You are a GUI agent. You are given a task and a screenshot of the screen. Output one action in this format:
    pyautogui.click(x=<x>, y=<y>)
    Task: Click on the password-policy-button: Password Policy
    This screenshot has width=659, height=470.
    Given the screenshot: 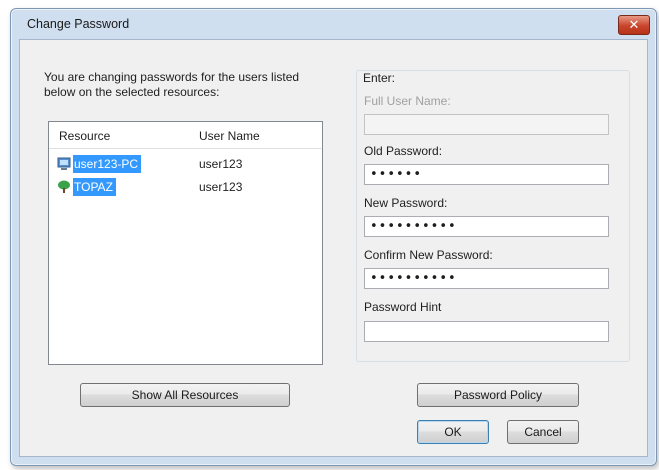 What is the action you would take?
    pyautogui.click(x=498, y=395)
    